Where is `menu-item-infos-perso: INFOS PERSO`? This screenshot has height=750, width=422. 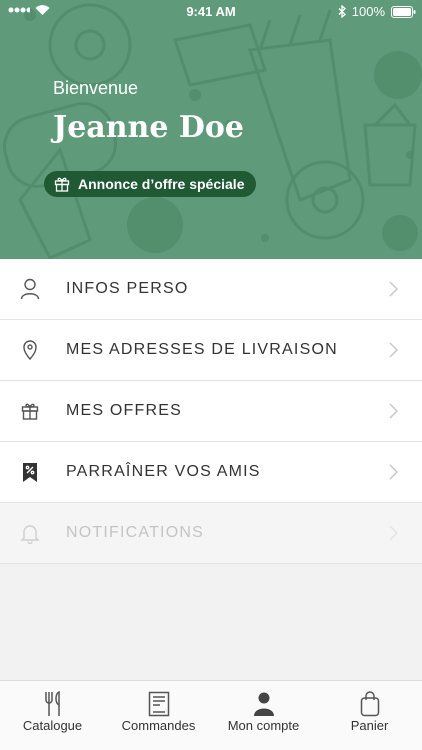
menu-item-infos-perso: INFOS PERSO is located at coordinates (211, 289).